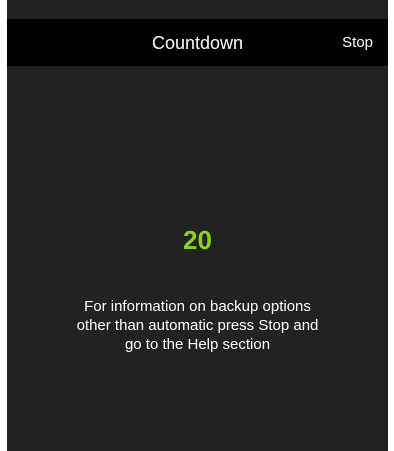 The height and width of the screenshot is (451, 394). I want to click on countdown-timer: 20, so click(197, 240).